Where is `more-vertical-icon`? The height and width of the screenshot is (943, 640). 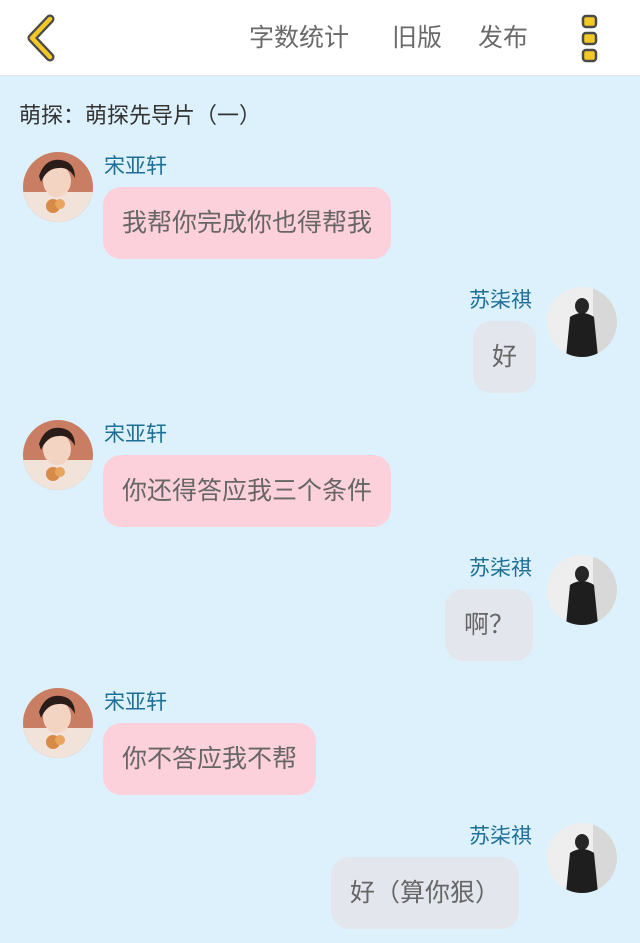 more-vertical-icon is located at coordinates (589, 38).